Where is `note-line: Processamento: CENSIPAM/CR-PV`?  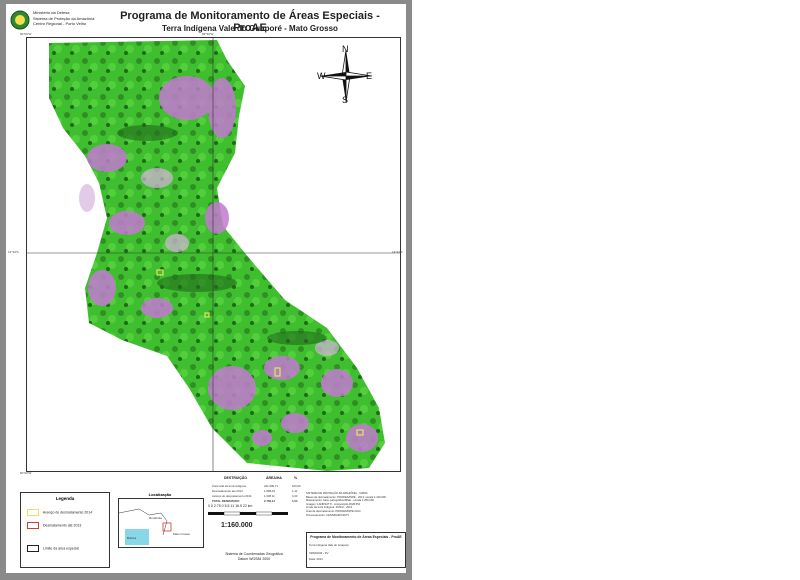
note-line: Processamento: CENSIPAM/CR-PV is located at coordinates (328, 515).